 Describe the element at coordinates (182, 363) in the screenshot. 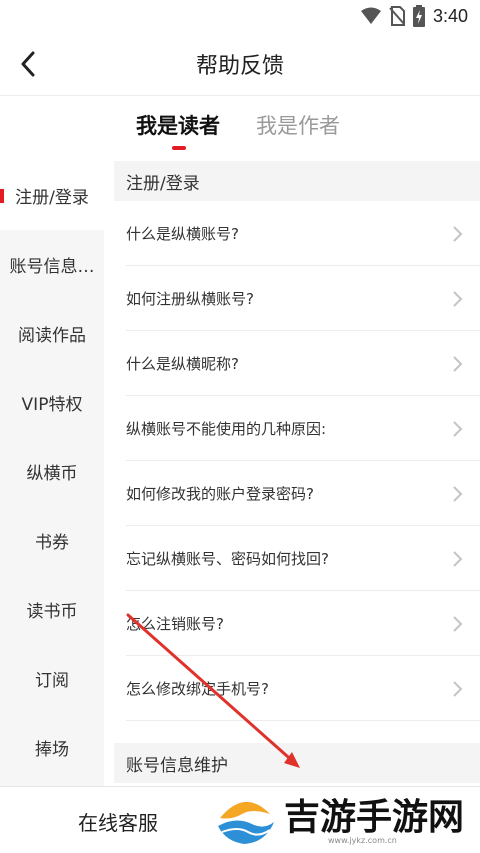

I see `faq-question: 什么是纵横昵称?` at that location.